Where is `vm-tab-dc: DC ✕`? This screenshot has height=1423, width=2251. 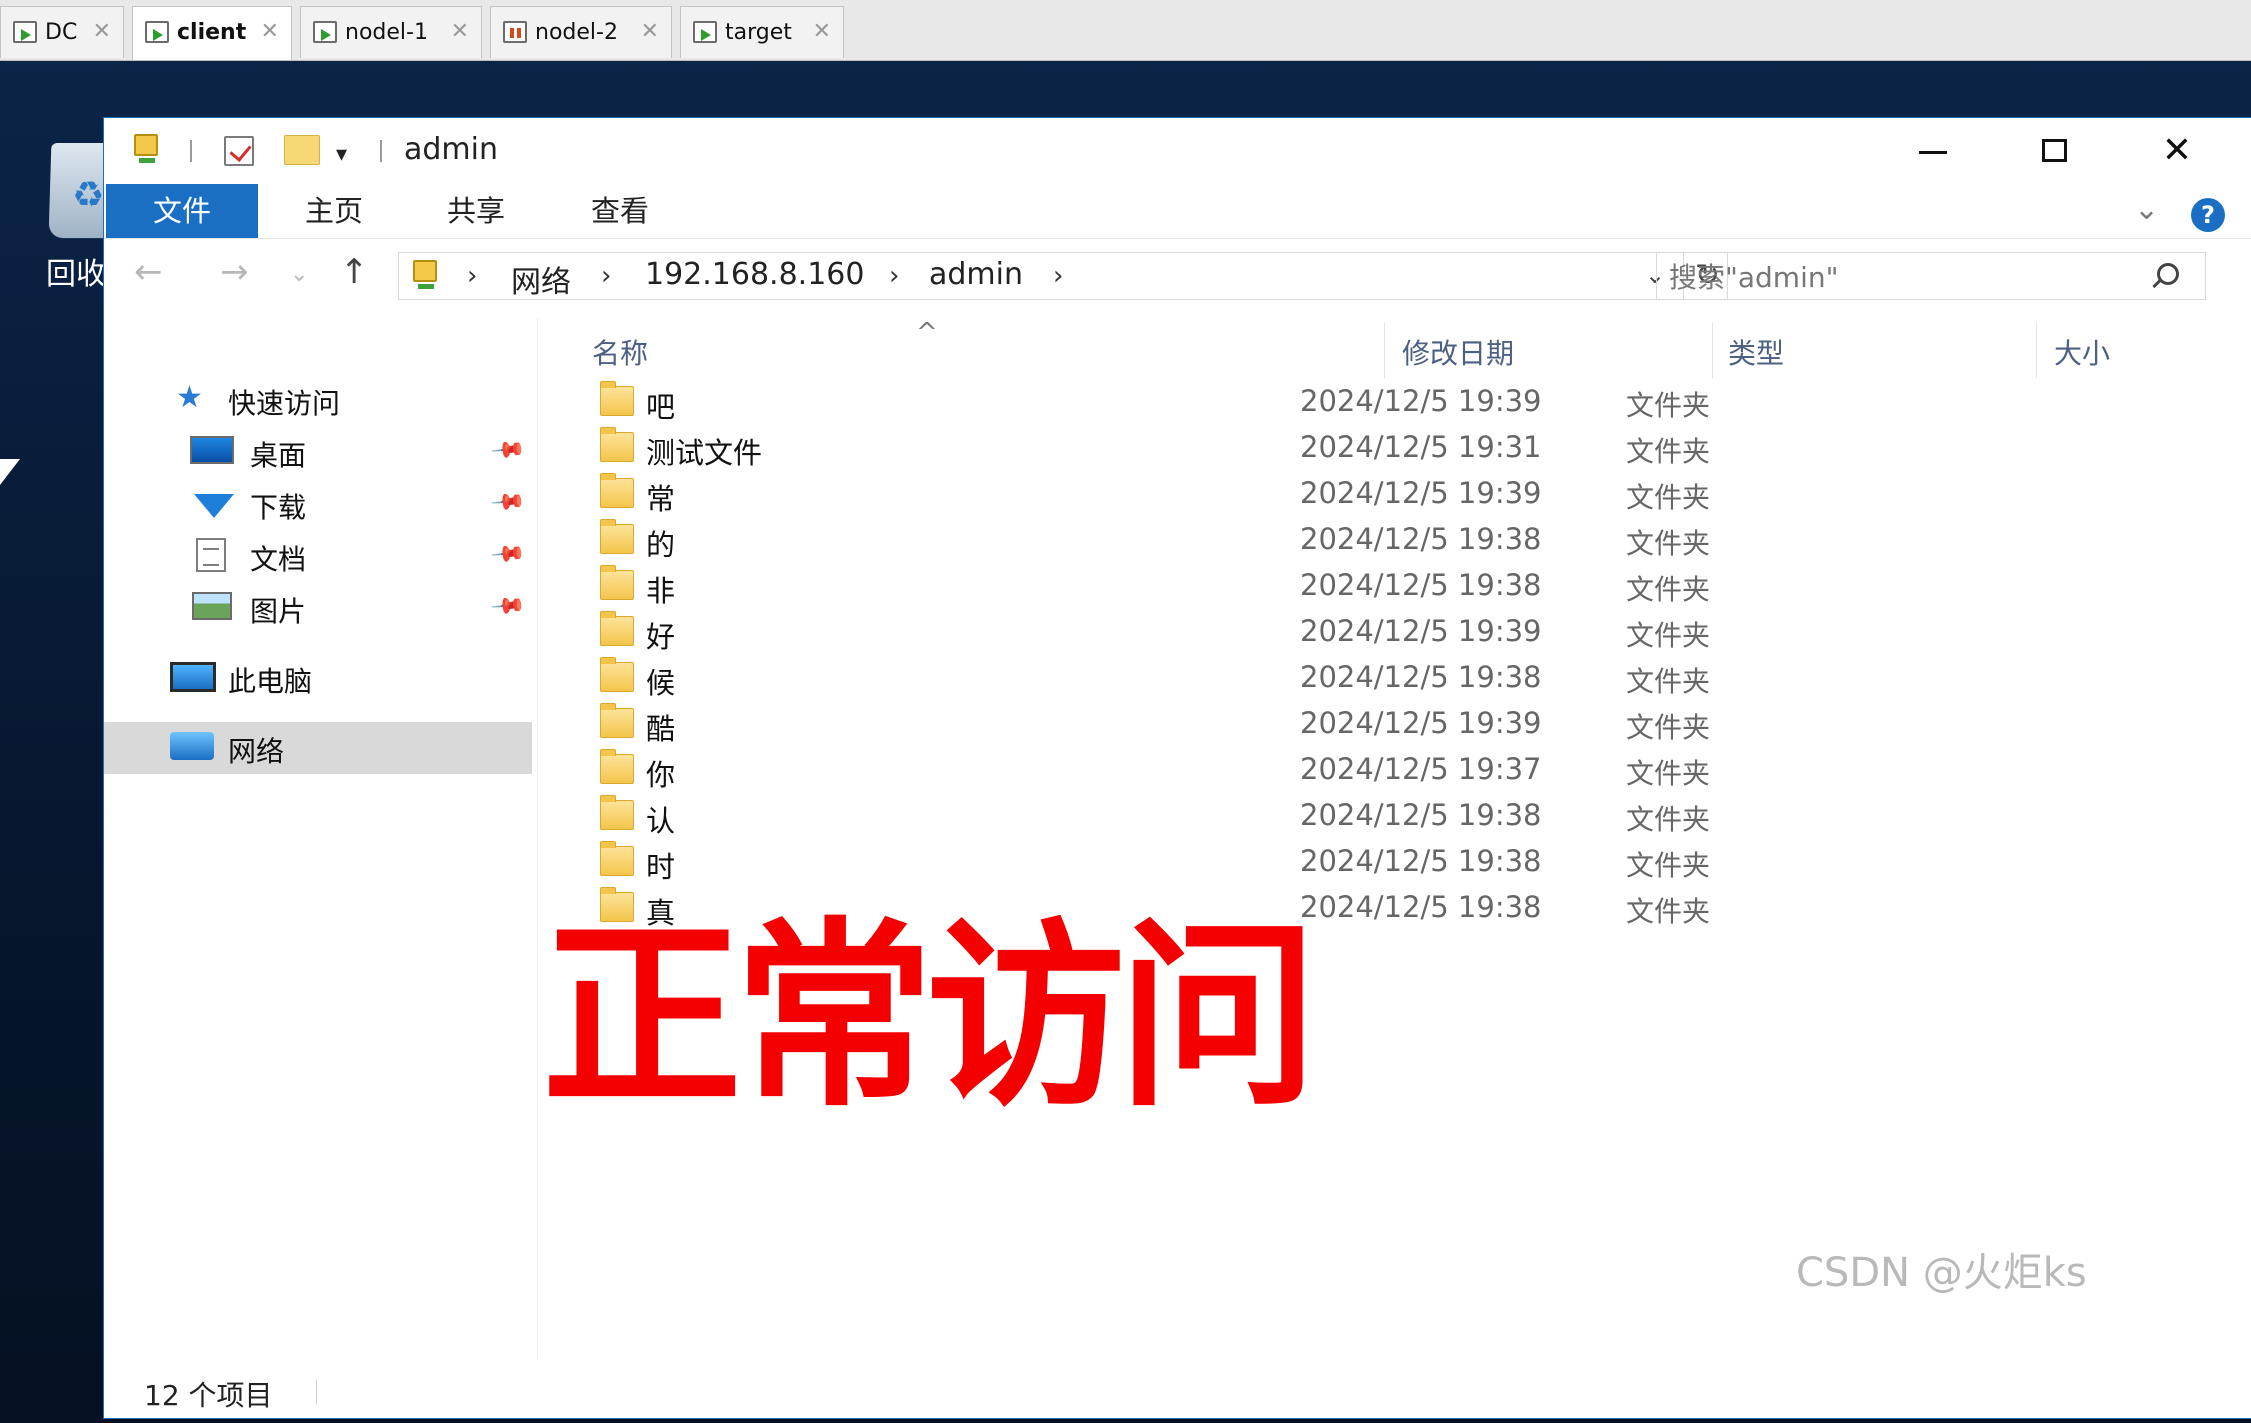 vm-tab-dc: DC ✕ is located at coordinates (62, 32).